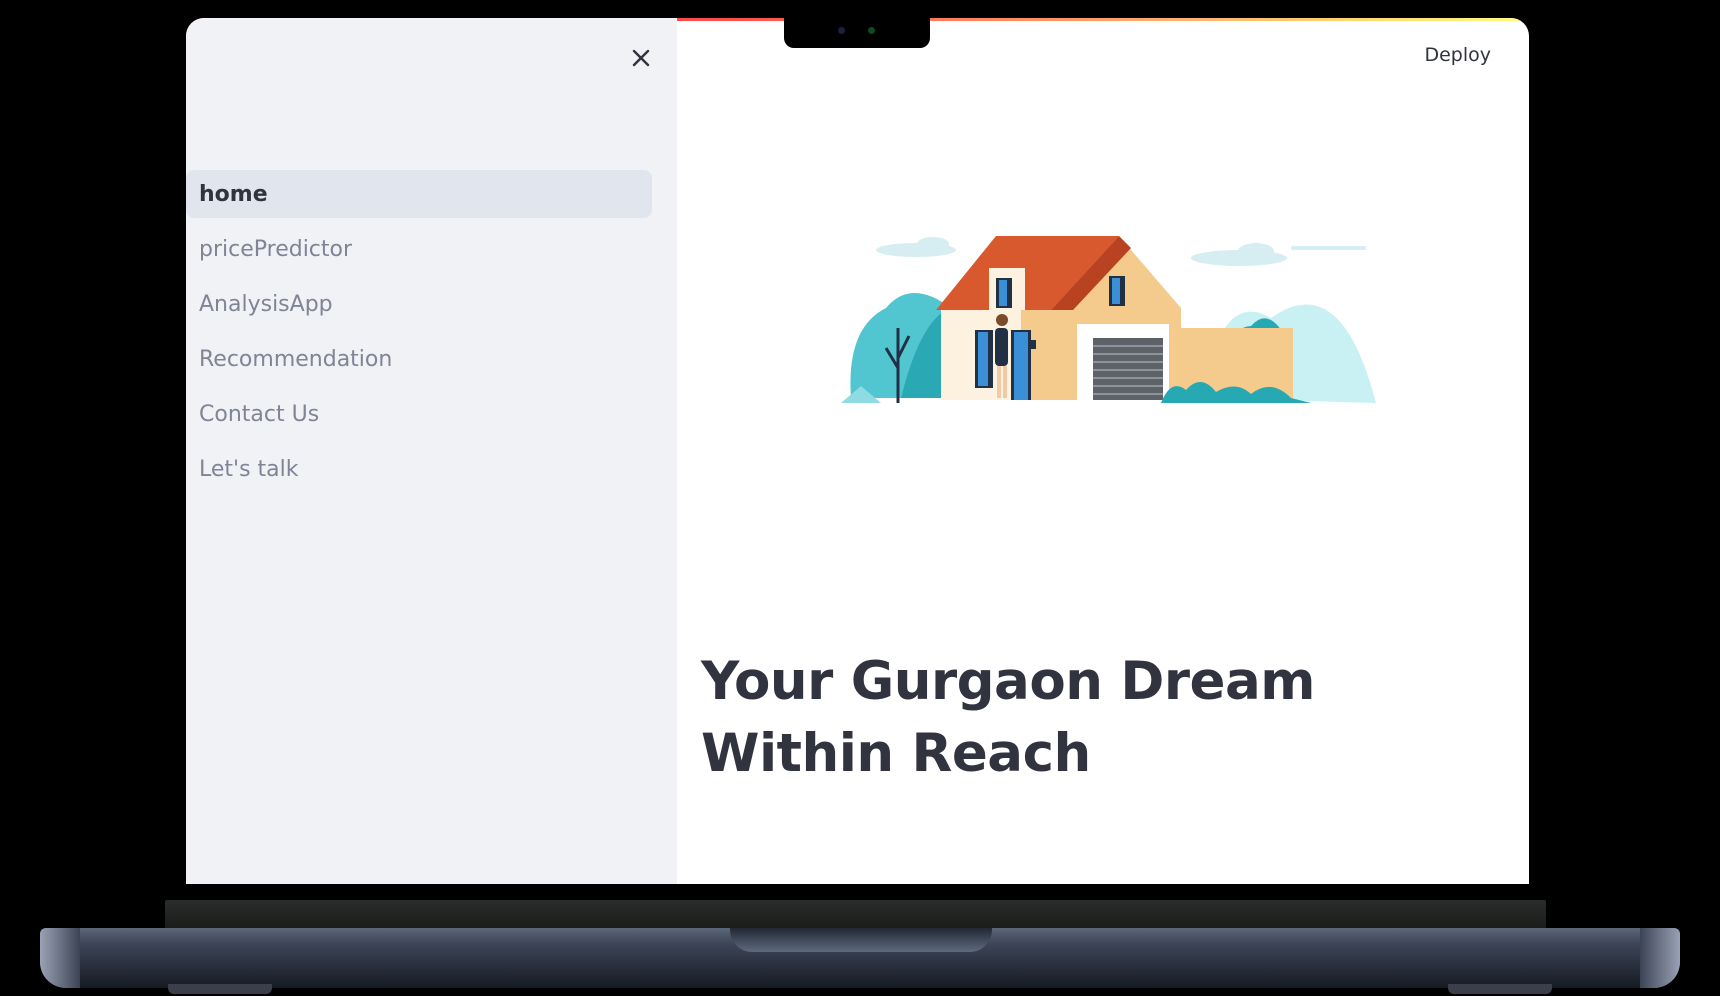 The width and height of the screenshot is (1720, 996). What do you see at coordinates (983, 359) in the screenshot?
I see `window-lower-left-glass` at bounding box center [983, 359].